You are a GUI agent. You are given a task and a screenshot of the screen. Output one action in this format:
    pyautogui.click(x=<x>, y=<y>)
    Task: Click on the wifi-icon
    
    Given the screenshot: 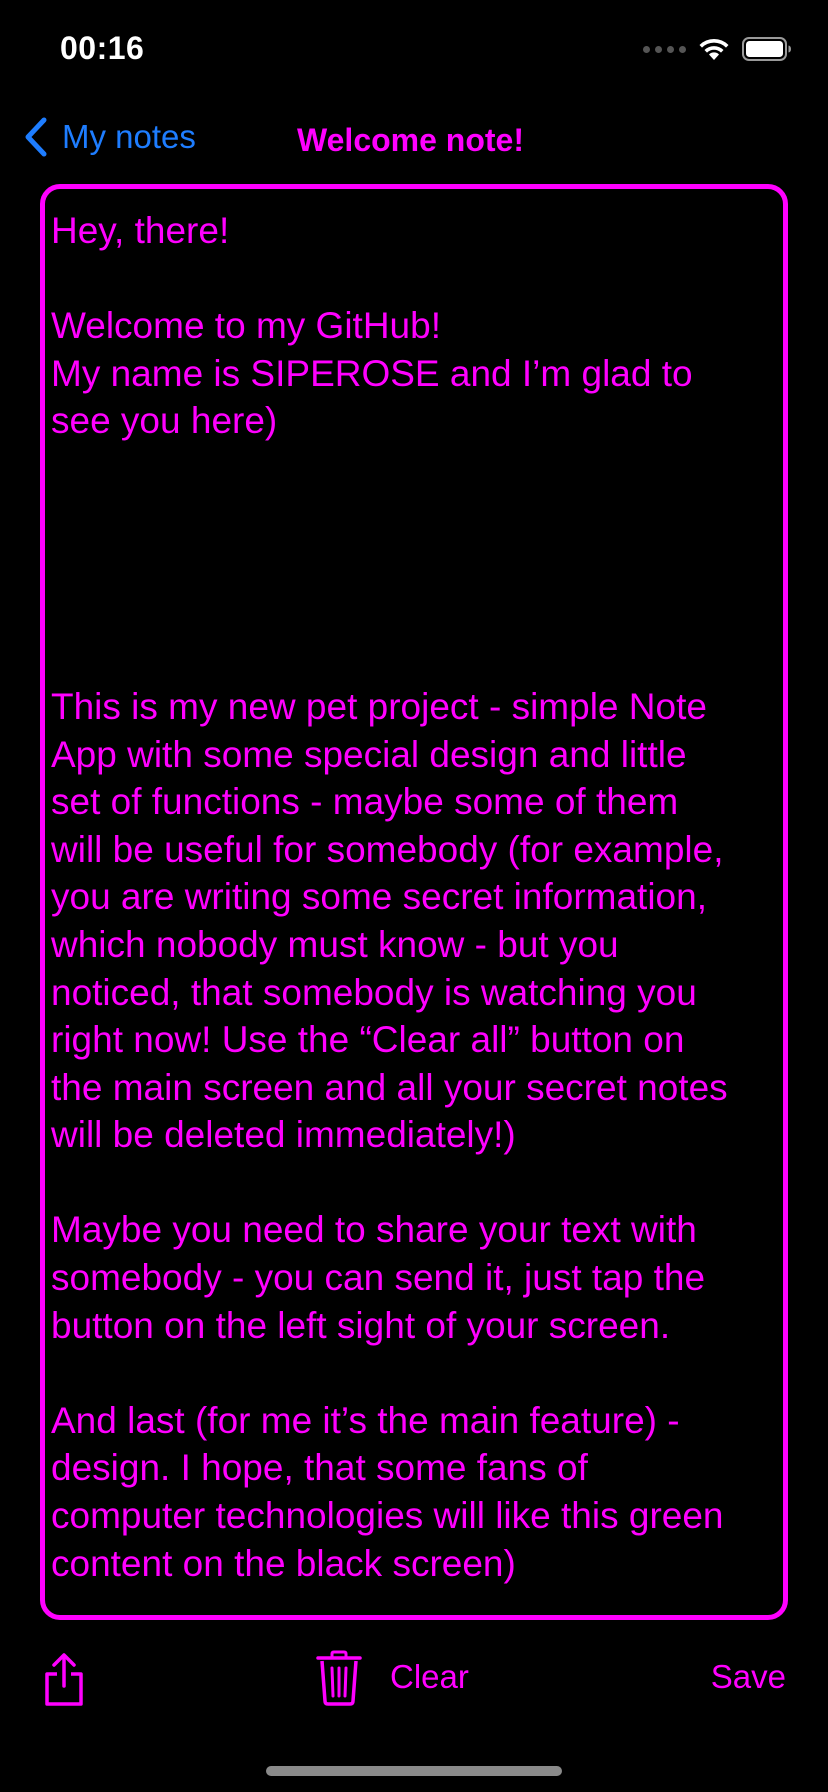 What is the action you would take?
    pyautogui.click(x=714, y=49)
    